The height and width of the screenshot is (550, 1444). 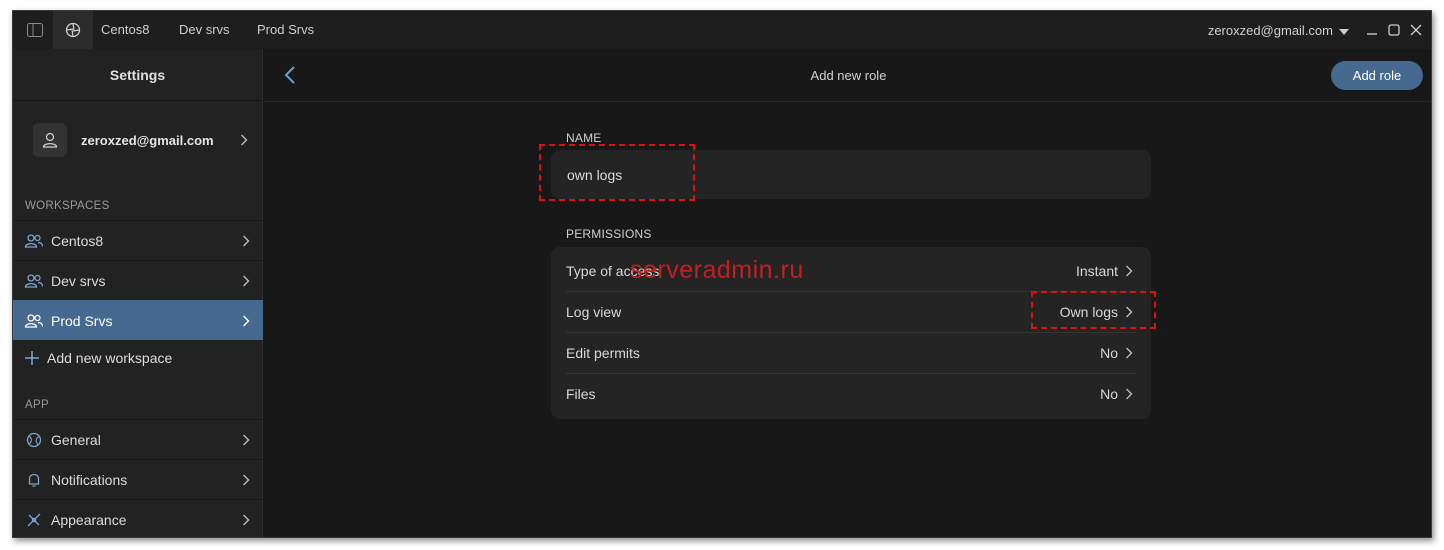 I want to click on app-section-label: APP, so click(x=37, y=405).